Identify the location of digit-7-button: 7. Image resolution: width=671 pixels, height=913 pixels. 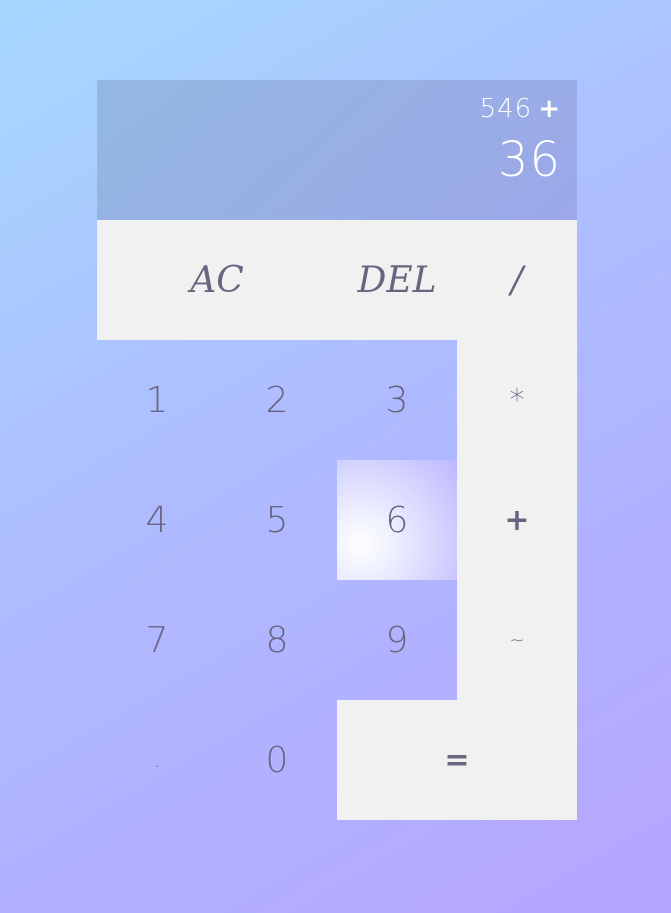
(157, 640).